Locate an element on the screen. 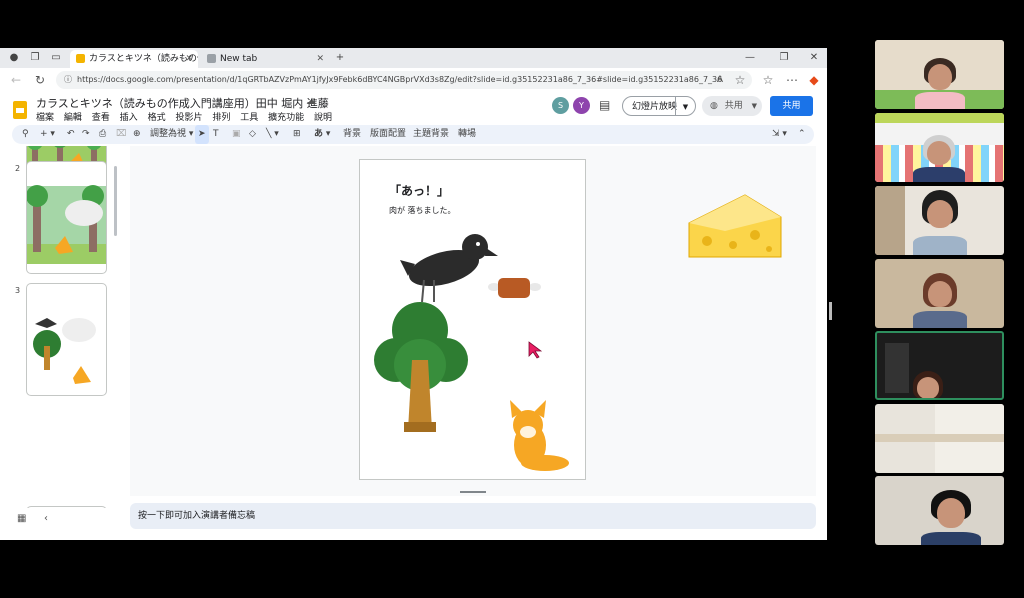 The width and height of the screenshot is (1024, 598). zoom-label: 調整為視 is located at coordinates (168, 134).